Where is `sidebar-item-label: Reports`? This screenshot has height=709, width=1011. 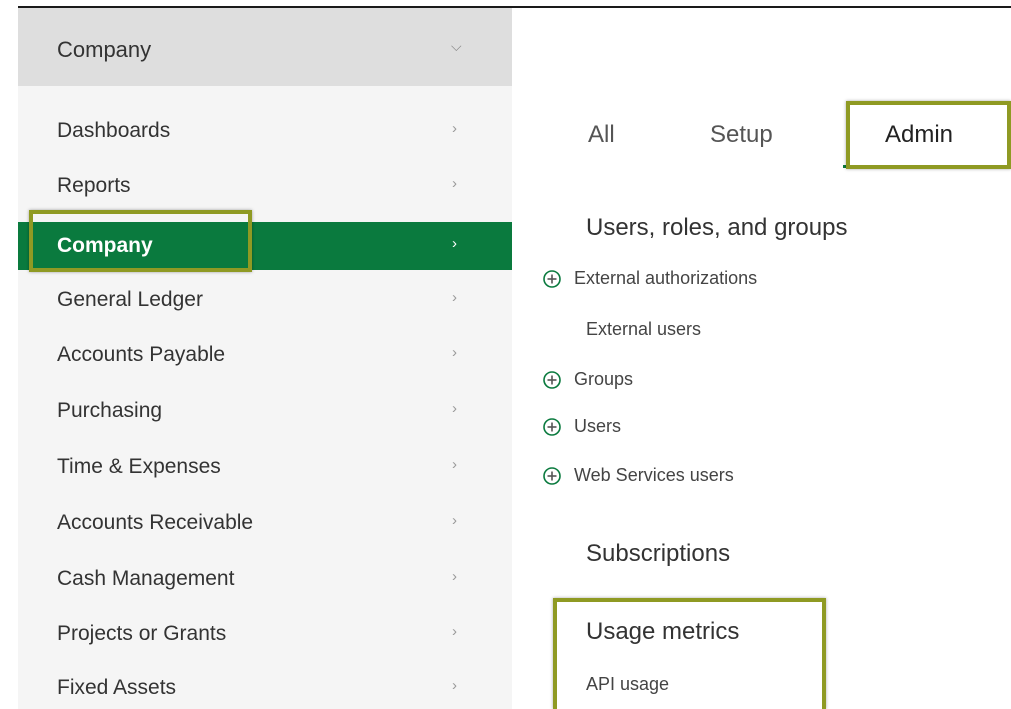 sidebar-item-label: Reports is located at coordinates (94, 185).